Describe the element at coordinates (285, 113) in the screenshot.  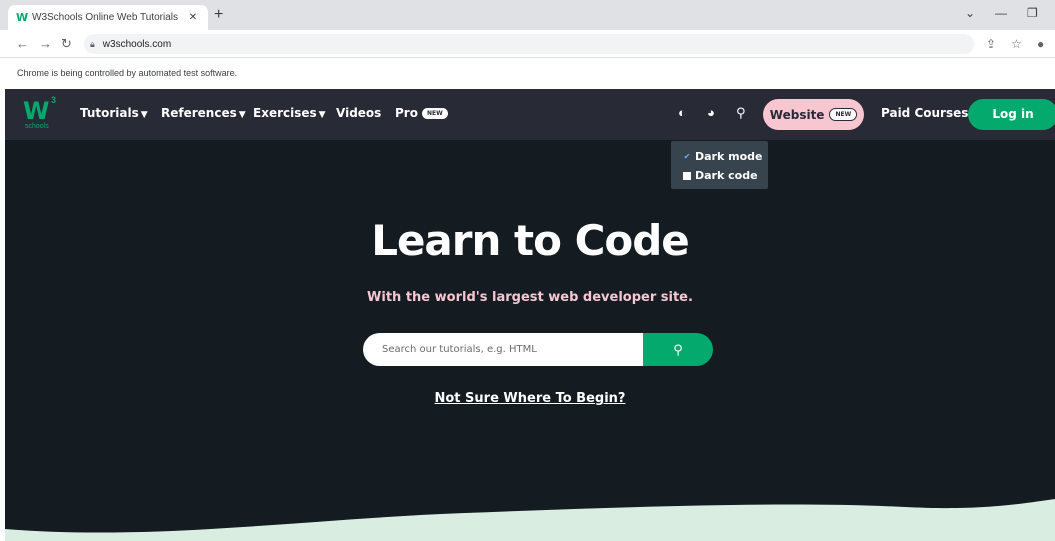
I see `nav-exercises-label: Exercises` at that location.